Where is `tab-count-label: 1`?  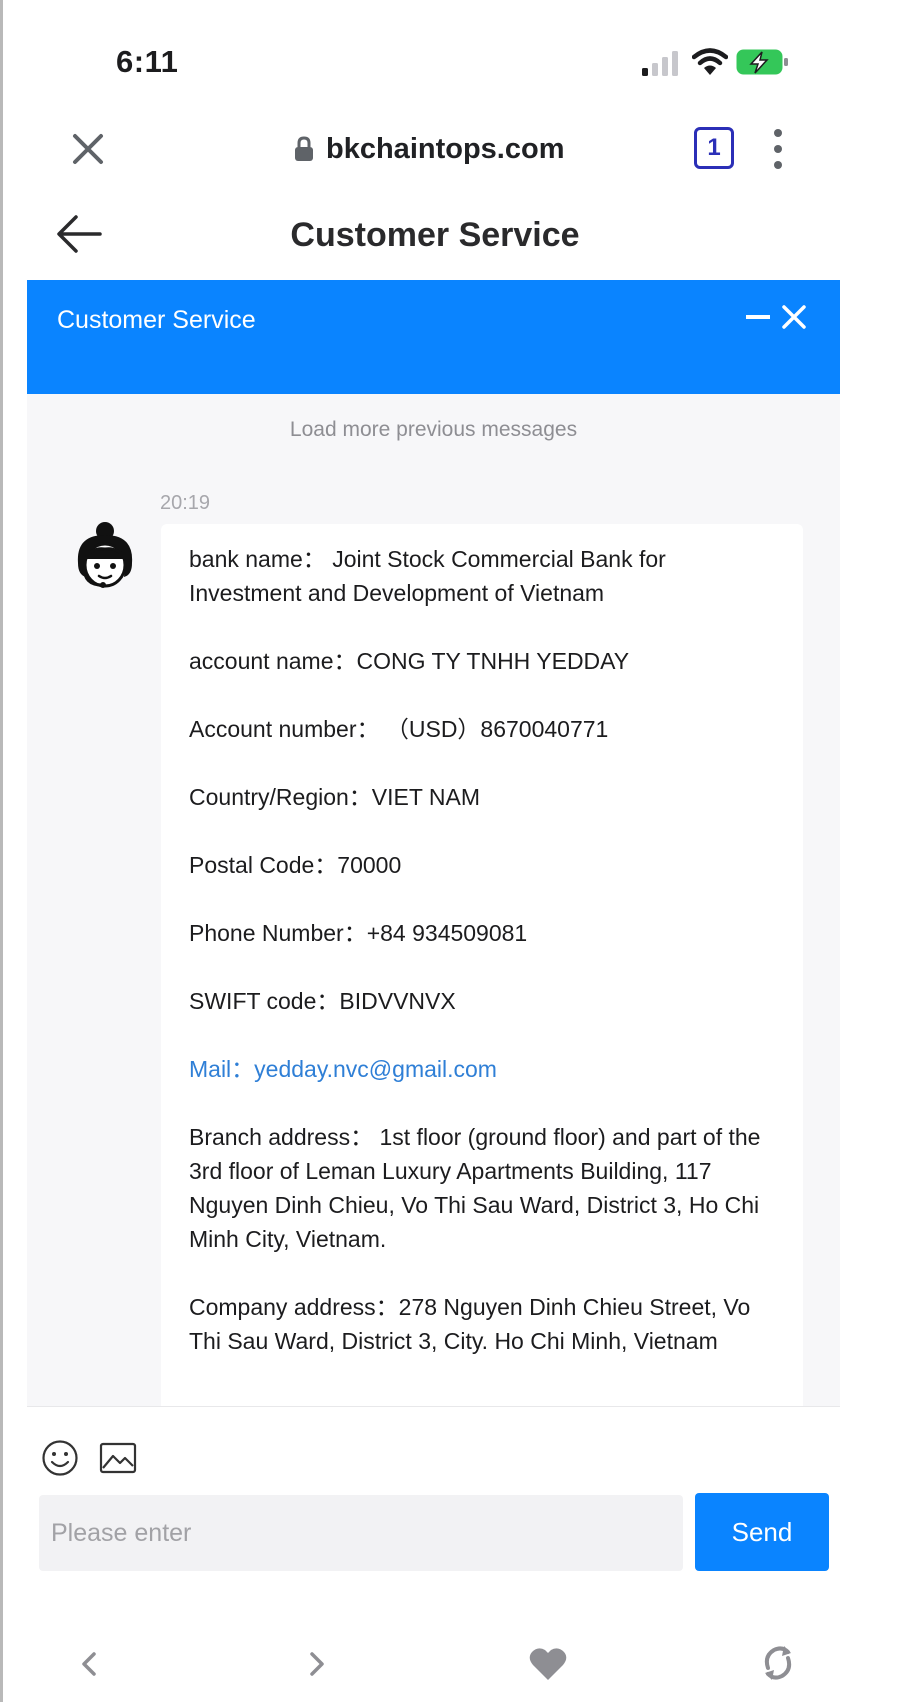 tab-count-label: 1 is located at coordinates (714, 147).